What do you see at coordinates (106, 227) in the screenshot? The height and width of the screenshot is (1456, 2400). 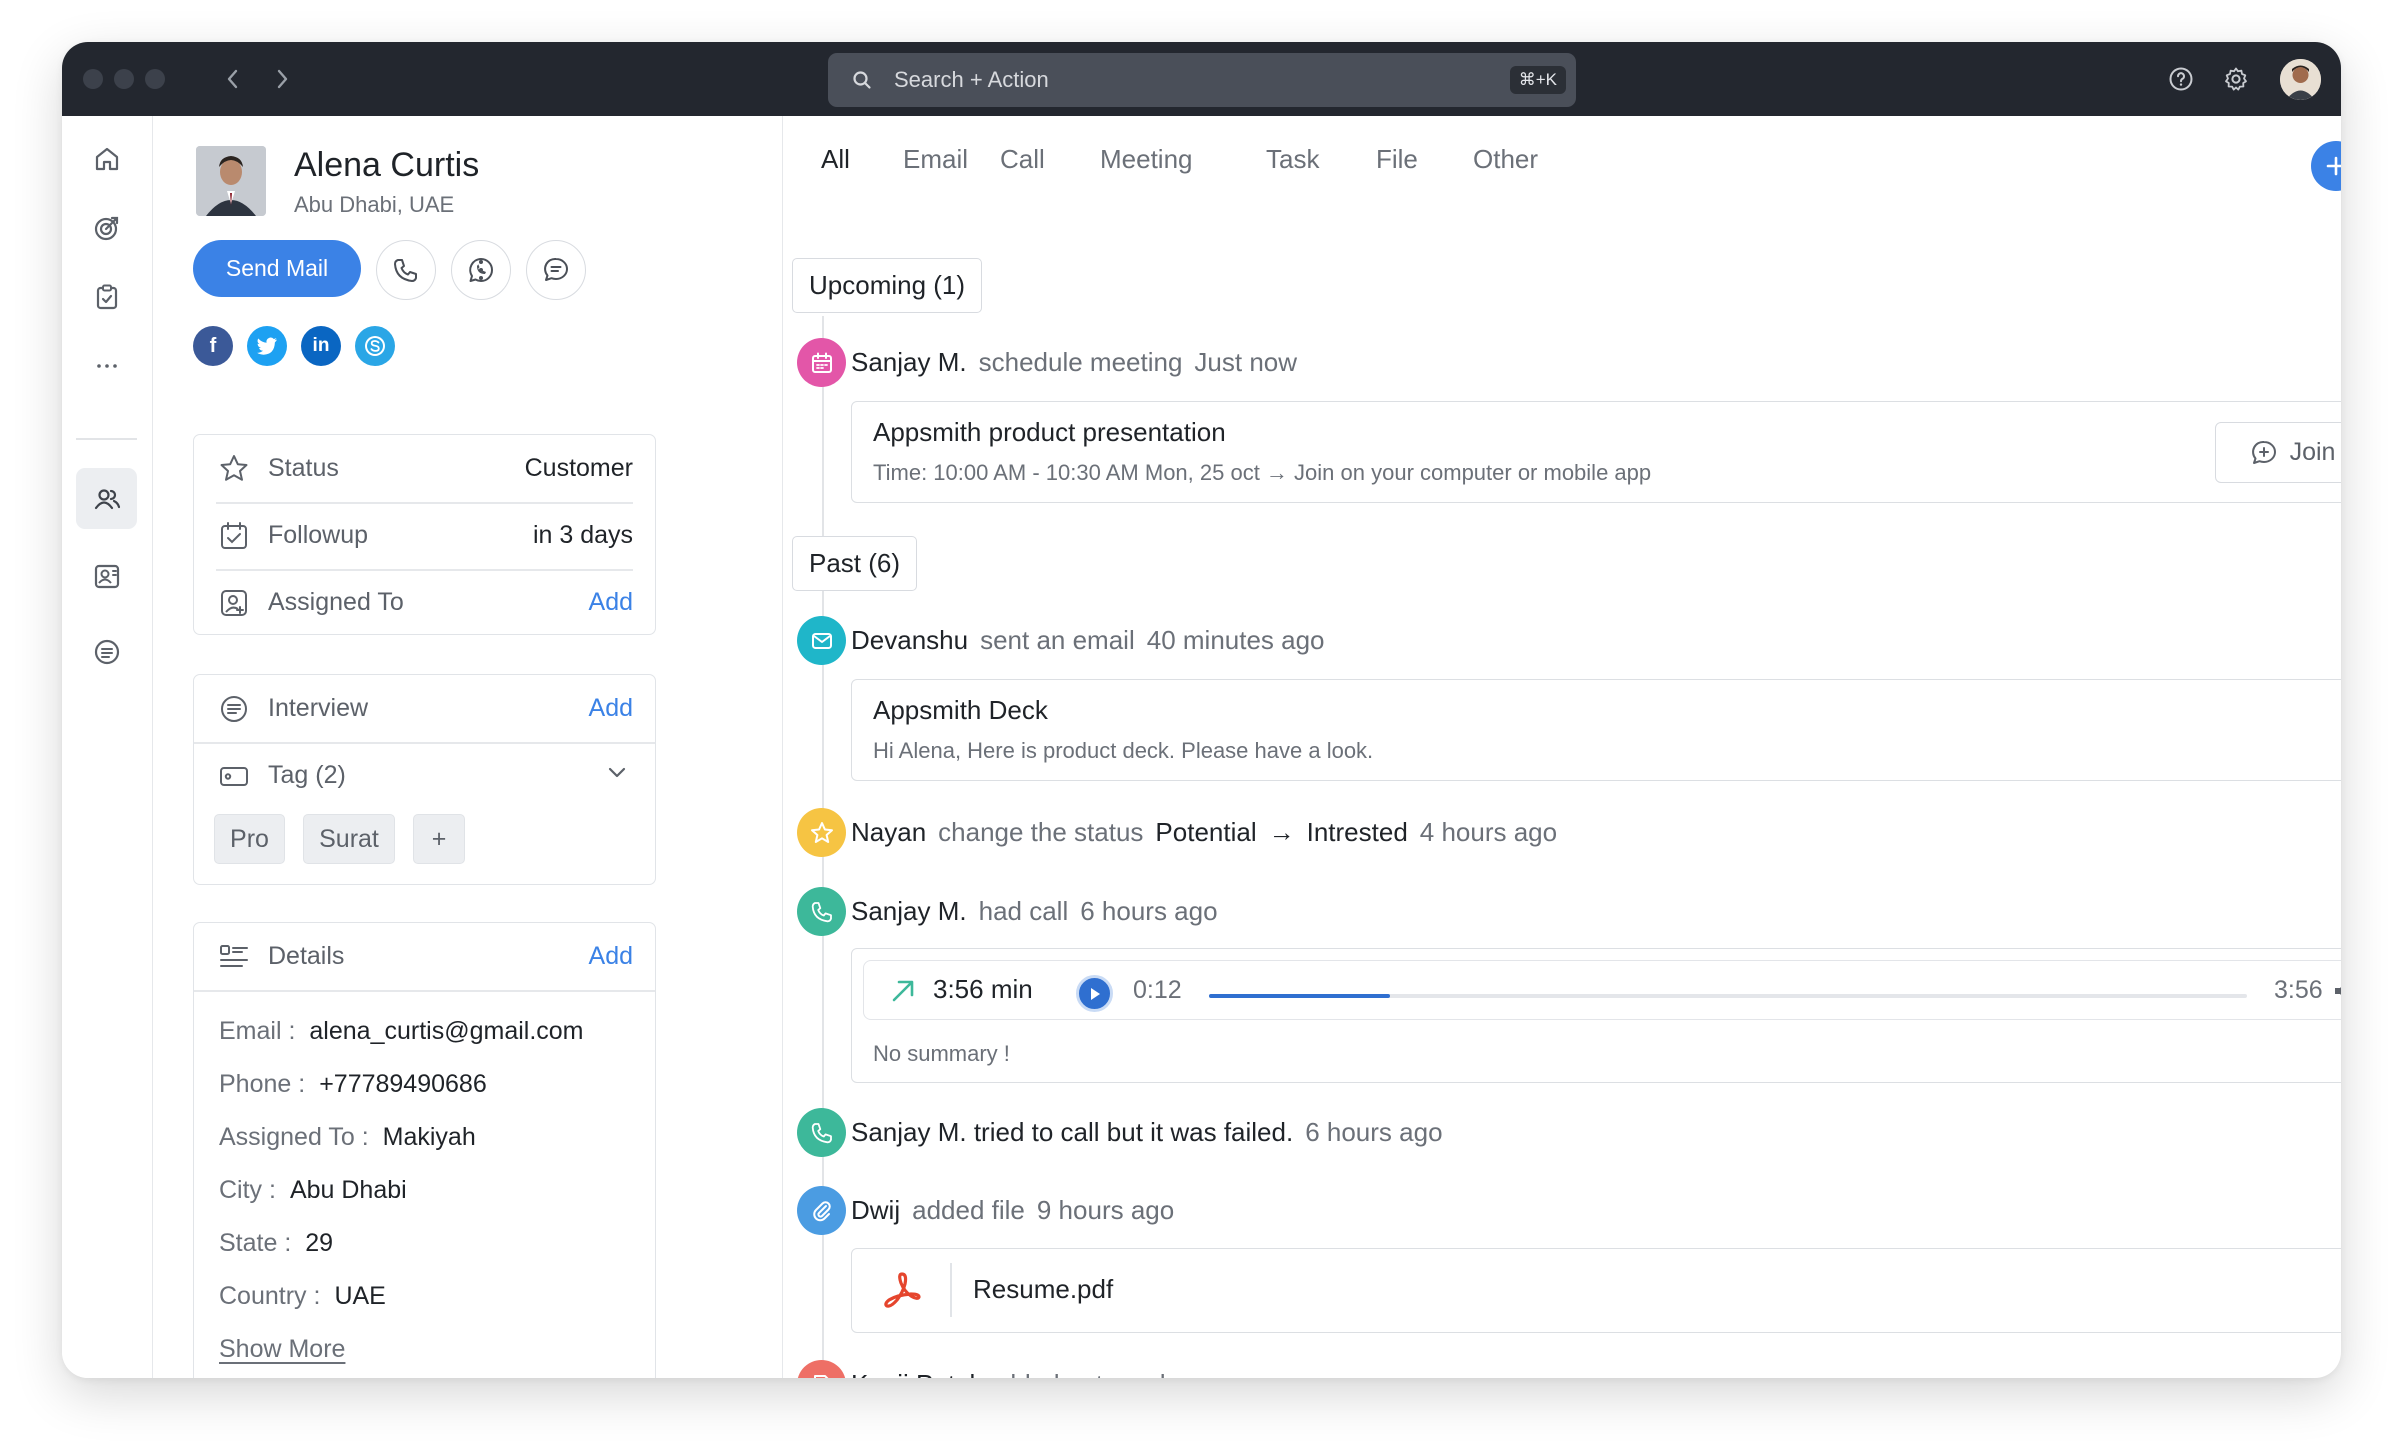 I see `sidebar-item-goals` at bounding box center [106, 227].